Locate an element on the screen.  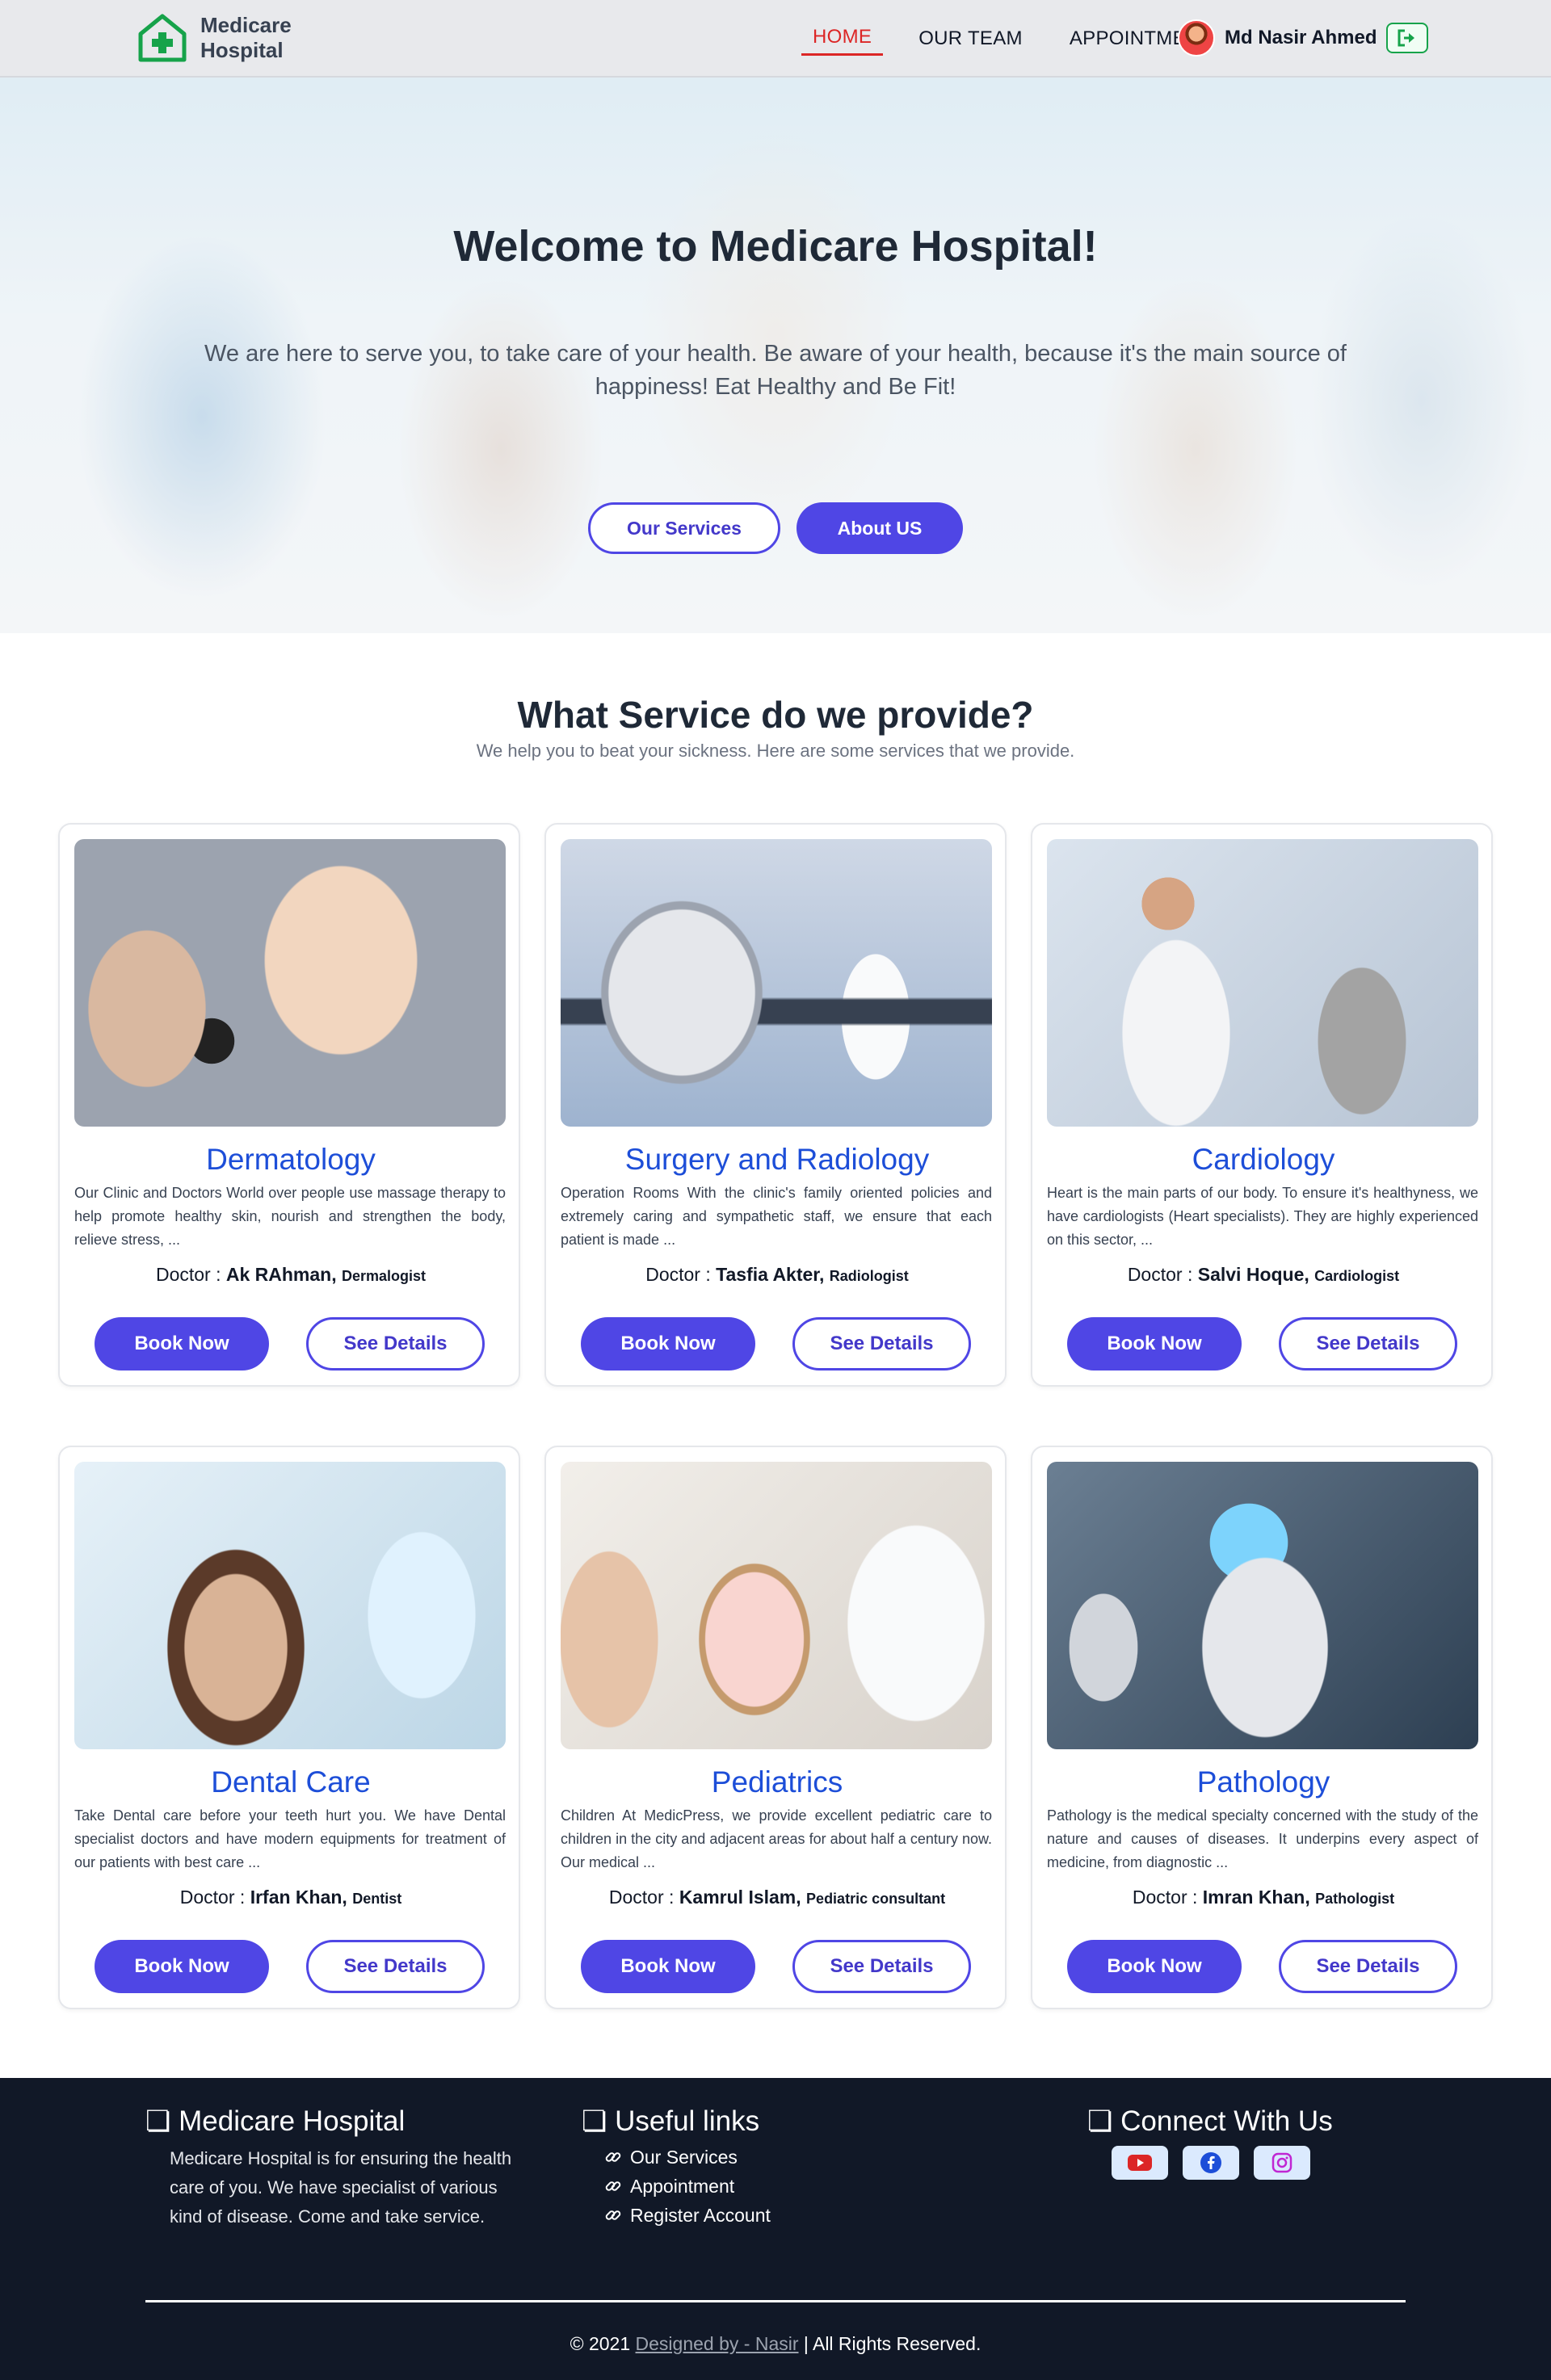
youtube-button is located at coordinates (1140, 2163).